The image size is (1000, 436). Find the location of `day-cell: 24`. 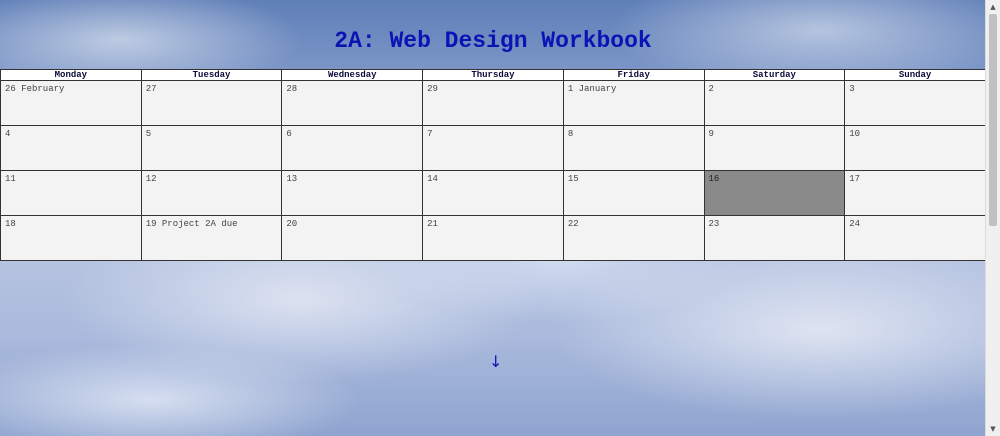

day-cell: 24 is located at coordinates (915, 238).